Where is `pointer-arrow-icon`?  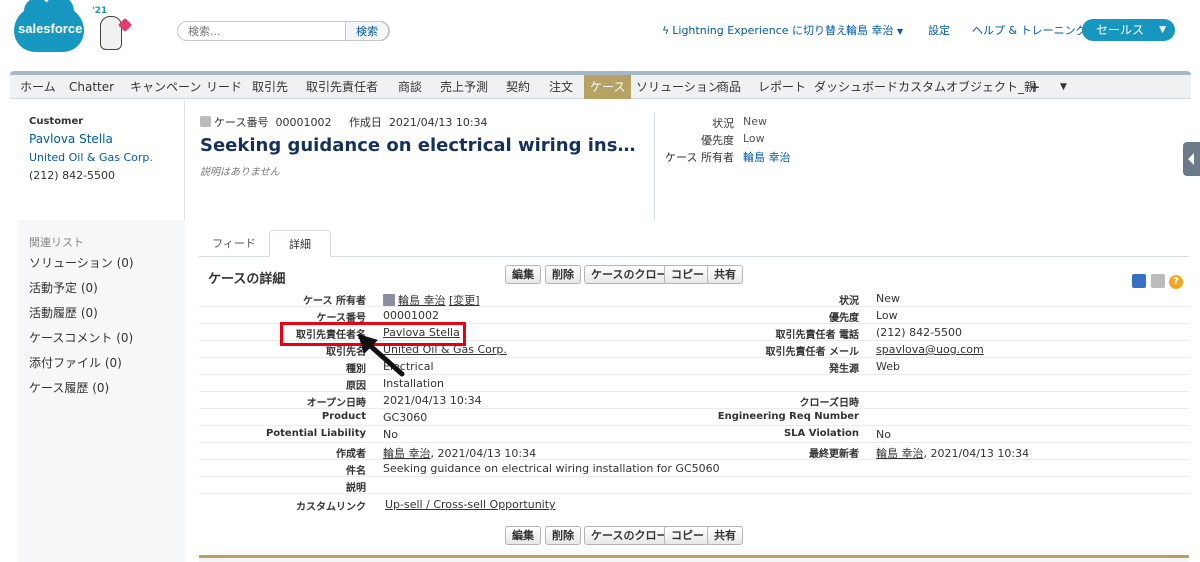
pointer-arrow-icon is located at coordinates (381, 355).